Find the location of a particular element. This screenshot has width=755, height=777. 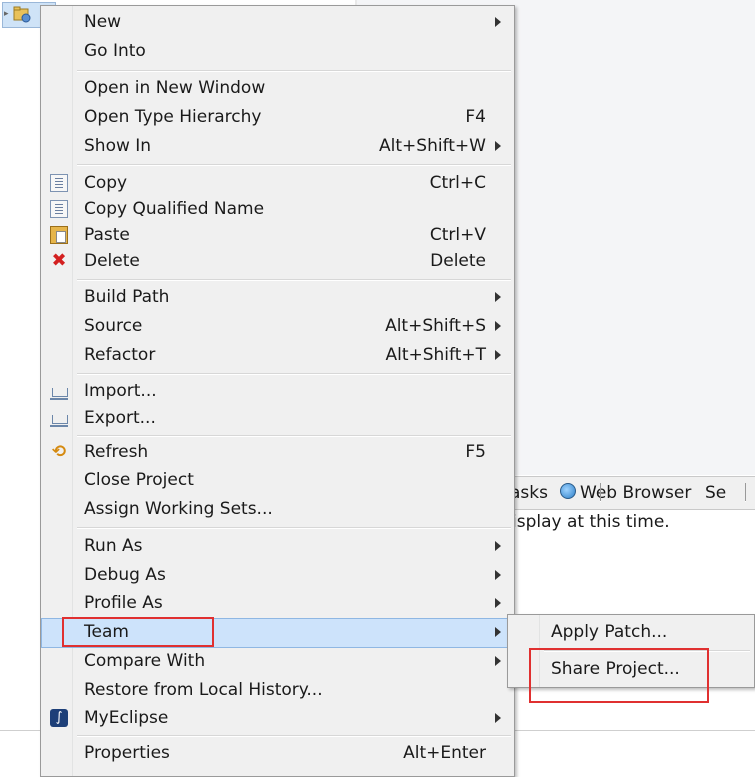

menu-item-label: Properties is located at coordinates (127, 753).